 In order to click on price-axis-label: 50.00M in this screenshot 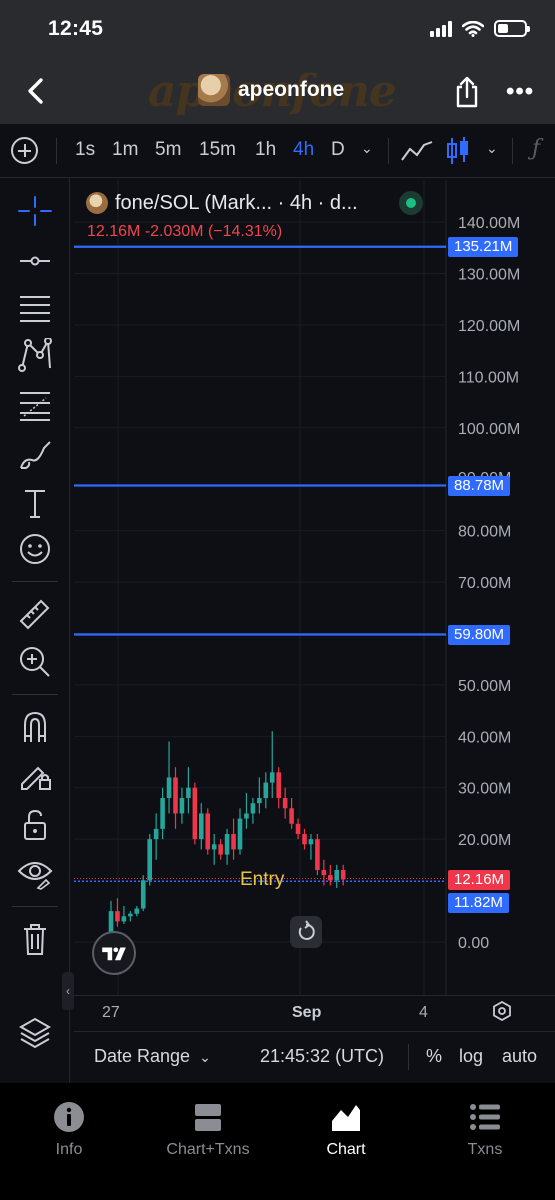, I will do `click(484, 686)`.